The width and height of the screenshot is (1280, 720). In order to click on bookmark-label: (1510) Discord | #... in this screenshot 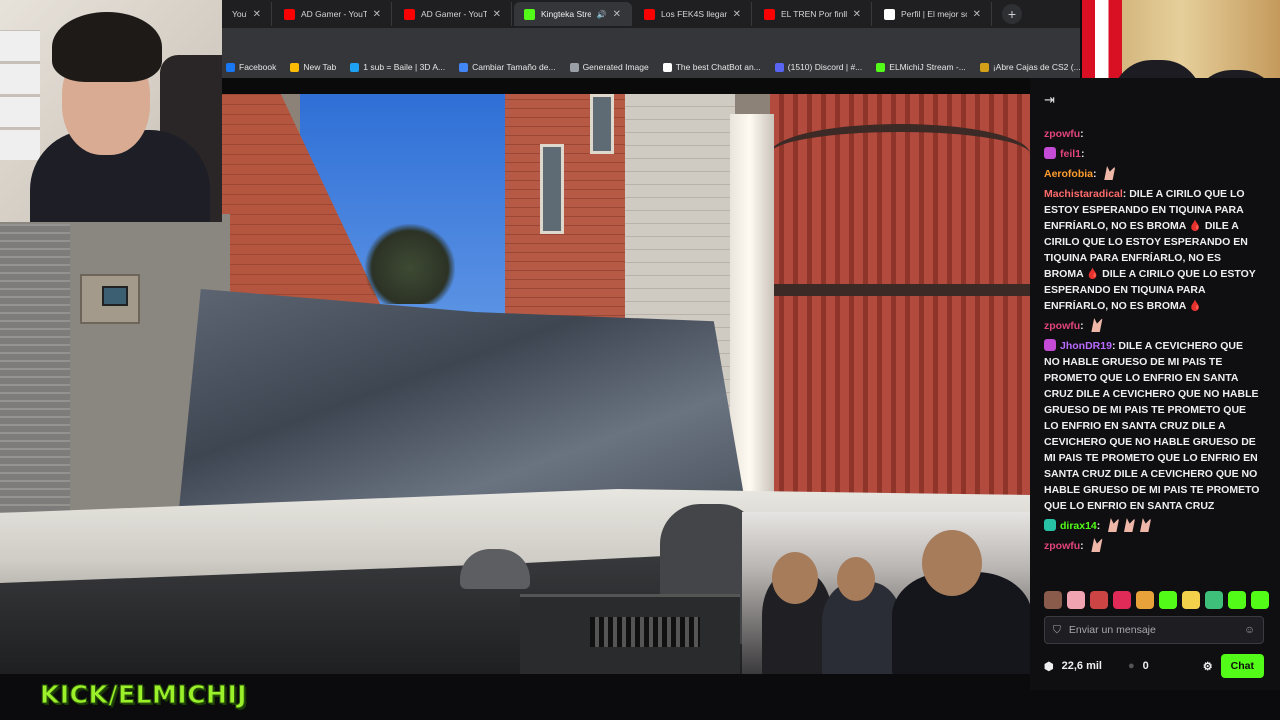, I will do `click(825, 67)`.